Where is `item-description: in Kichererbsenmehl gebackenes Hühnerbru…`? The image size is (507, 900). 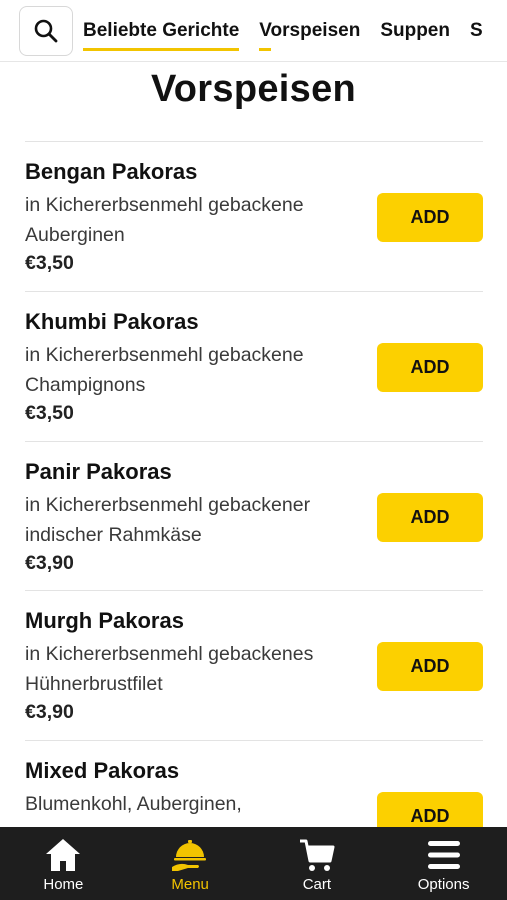 item-description: in Kichererbsenmehl gebackenes Hühnerbru… is located at coordinates (190, 669).